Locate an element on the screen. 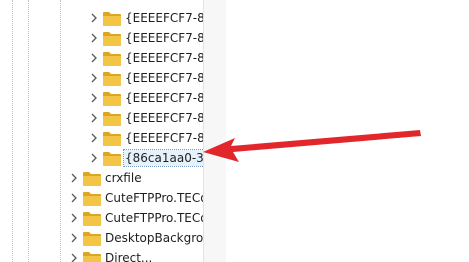  tree-node-subkey-target: {86ca1aa0-34a is located at coordinates (145, 158).